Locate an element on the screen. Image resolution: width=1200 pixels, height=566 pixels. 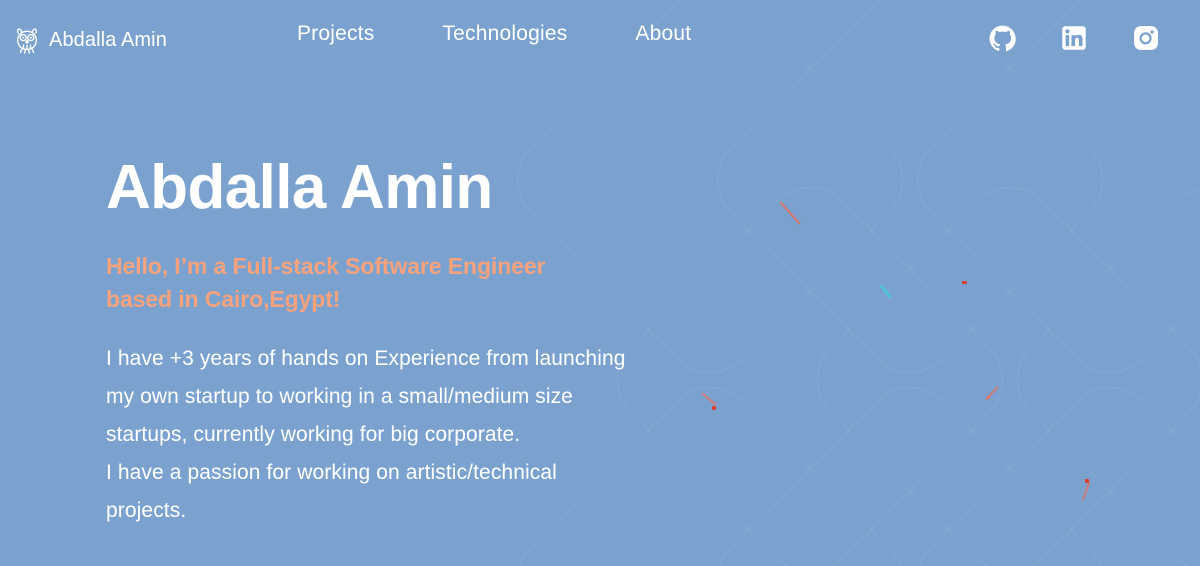
instagram-icon is located at coordinates (1146, 38).